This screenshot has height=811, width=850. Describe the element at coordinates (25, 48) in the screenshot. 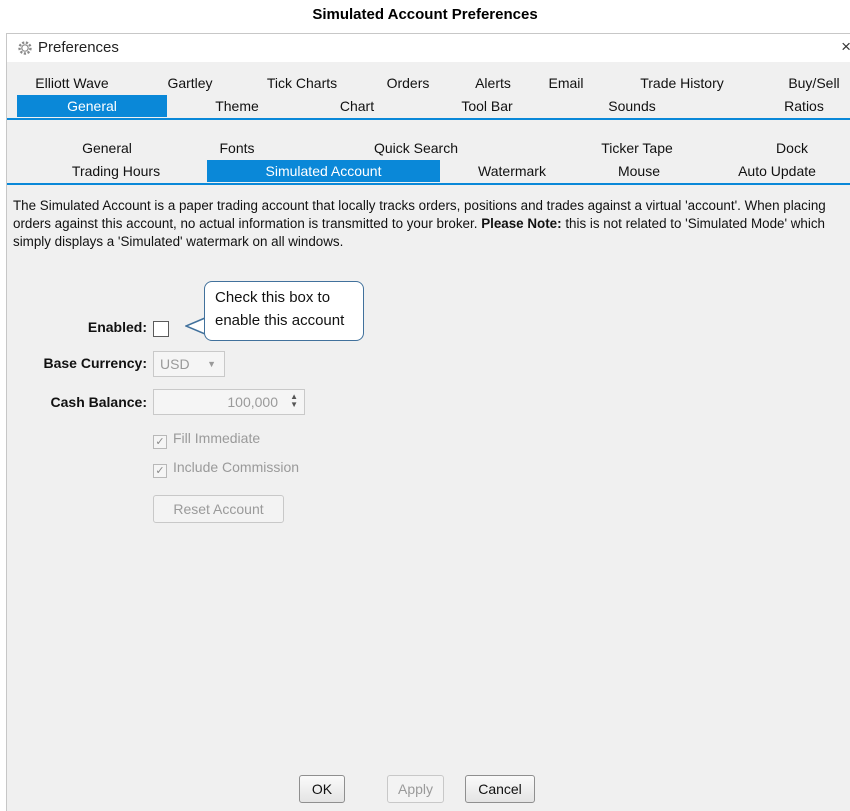

I see `gear-icon` at that location.